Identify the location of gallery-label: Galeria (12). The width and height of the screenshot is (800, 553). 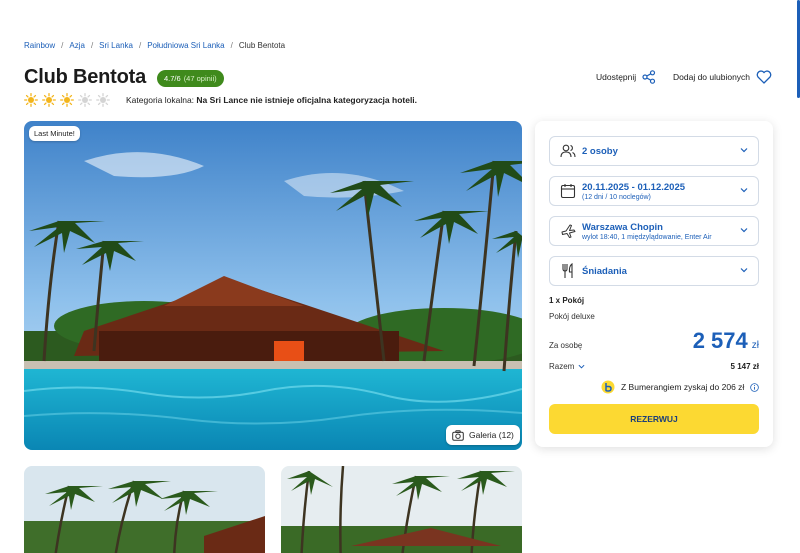
(491, 435).